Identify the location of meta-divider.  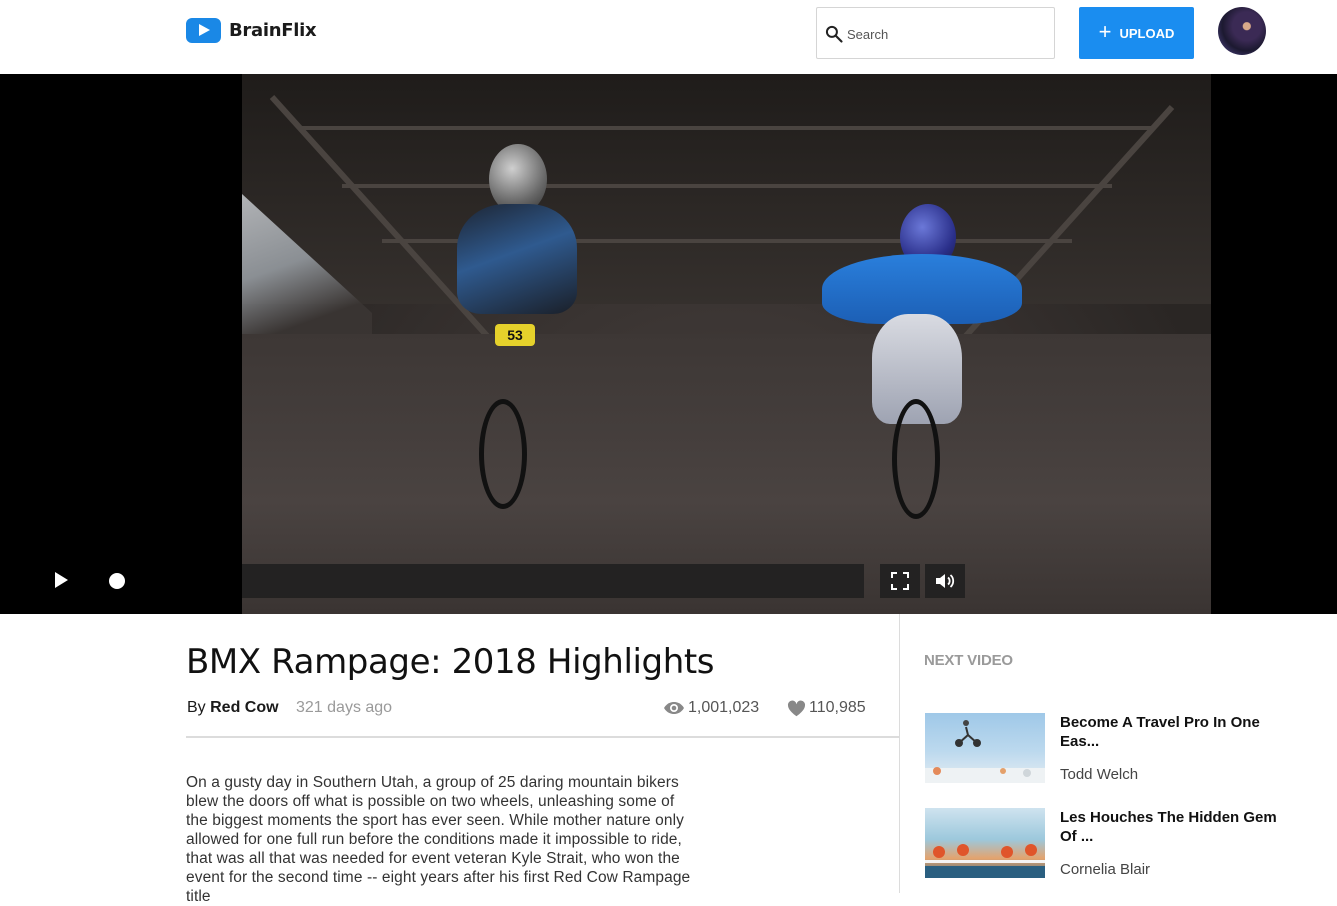
(542, 737).